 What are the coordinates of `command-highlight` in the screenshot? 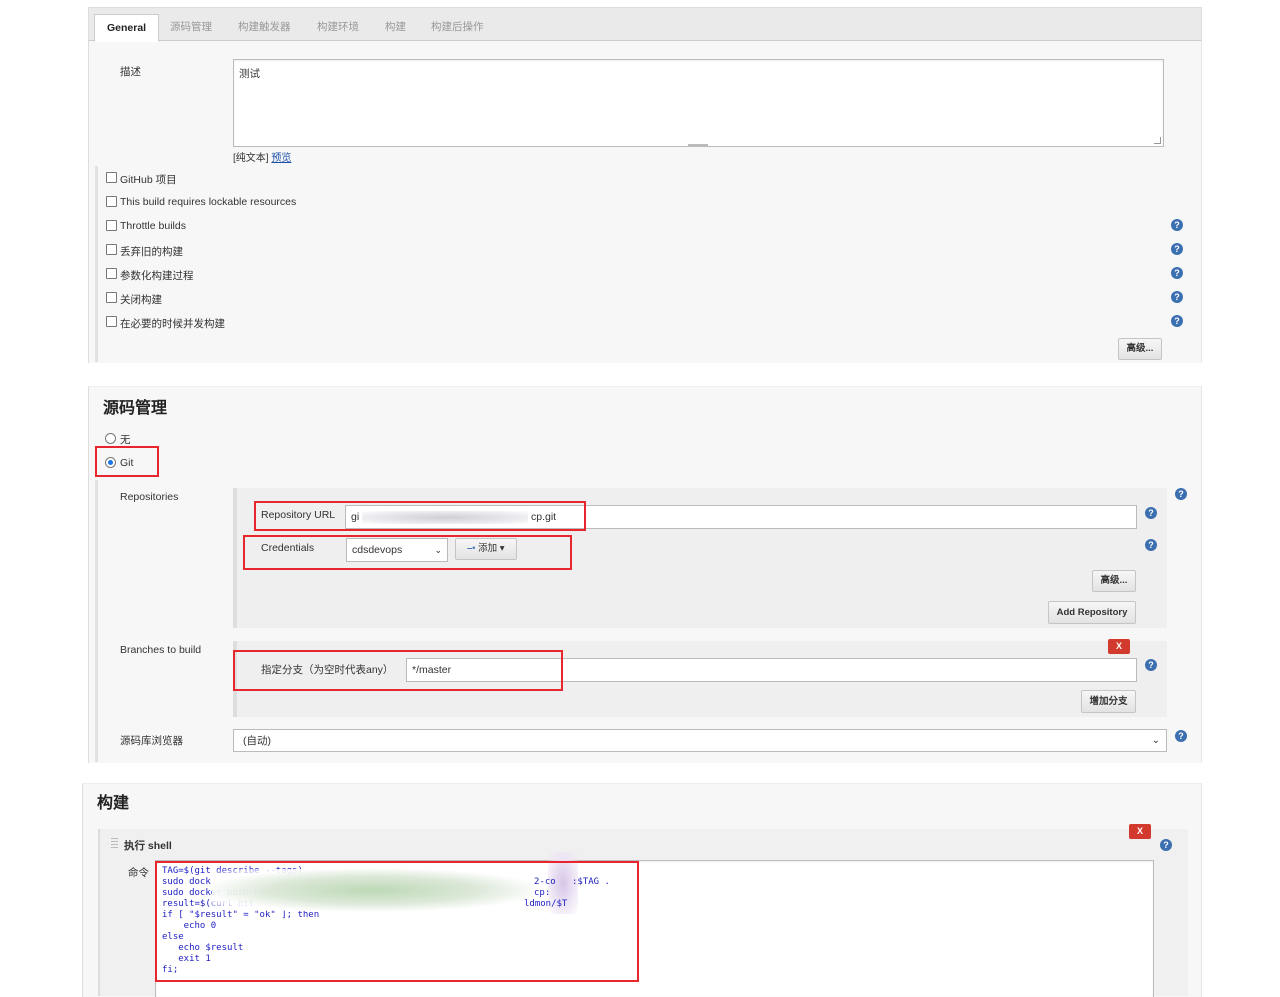 It's located at (397, 921).